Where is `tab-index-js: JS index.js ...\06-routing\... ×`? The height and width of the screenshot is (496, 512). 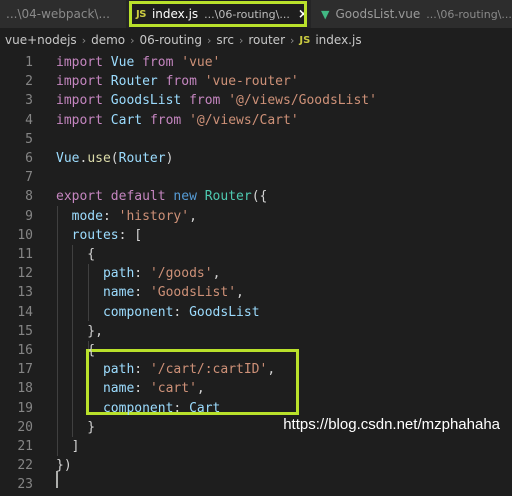 tab-index-js: JS index.js ...\06-routing\... × is located at coordinates (218, 14).